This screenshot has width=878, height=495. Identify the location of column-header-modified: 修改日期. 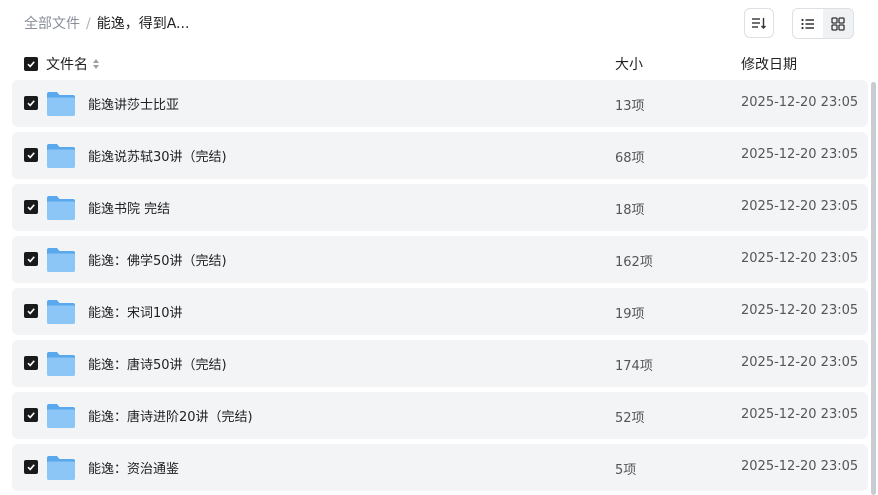
(769, 64).